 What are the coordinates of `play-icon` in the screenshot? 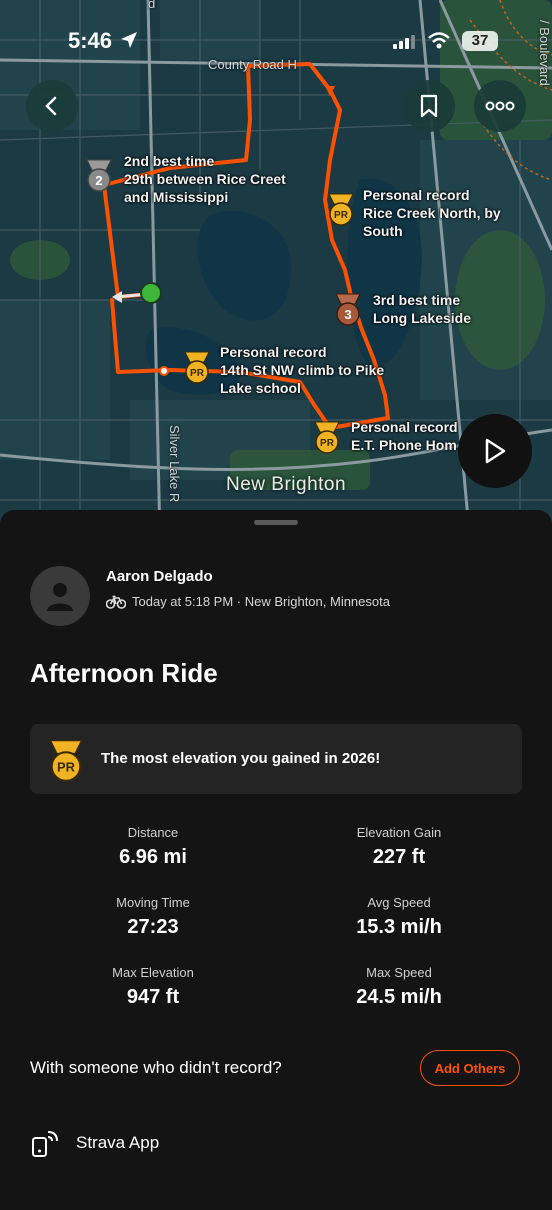 It's located at (495, 451).